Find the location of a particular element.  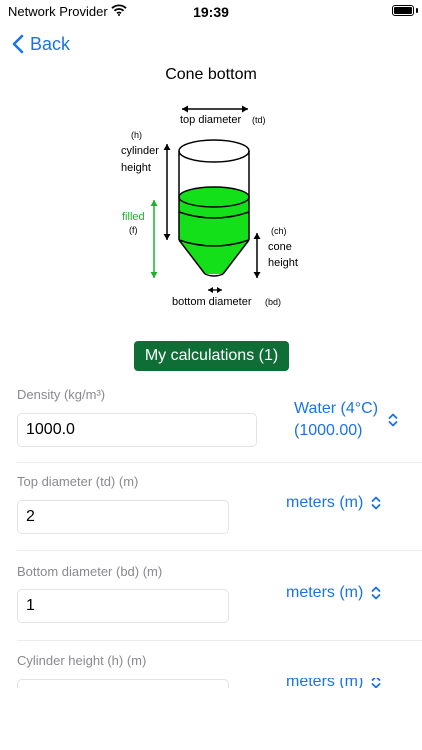

clip-region: meters (m) is located at coordinates (211, 683).